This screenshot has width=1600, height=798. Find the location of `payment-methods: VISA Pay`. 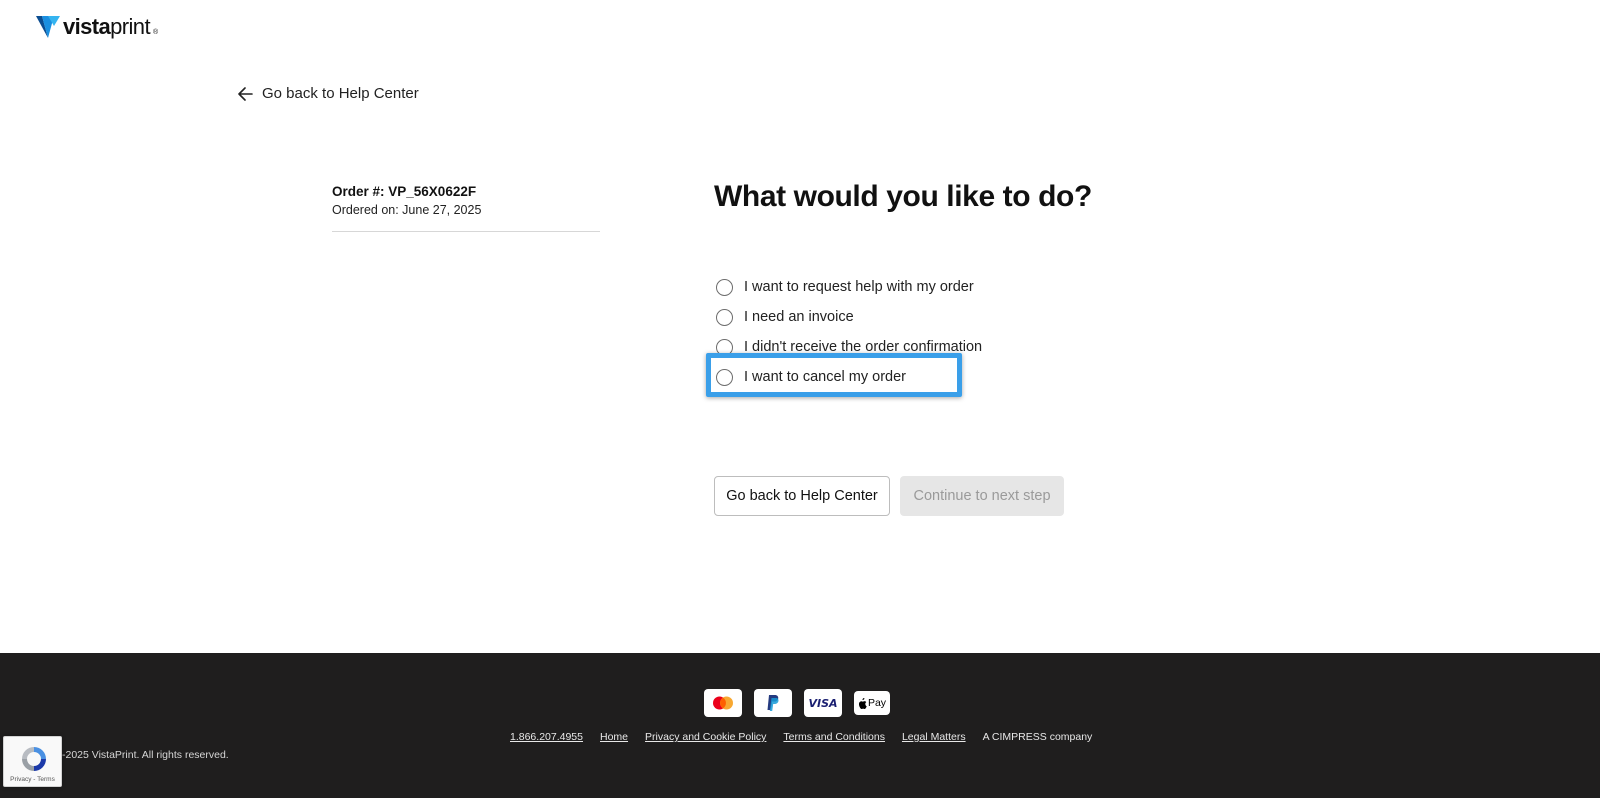

payment-methods: VISA Pay is located at coordinates (797, 703).